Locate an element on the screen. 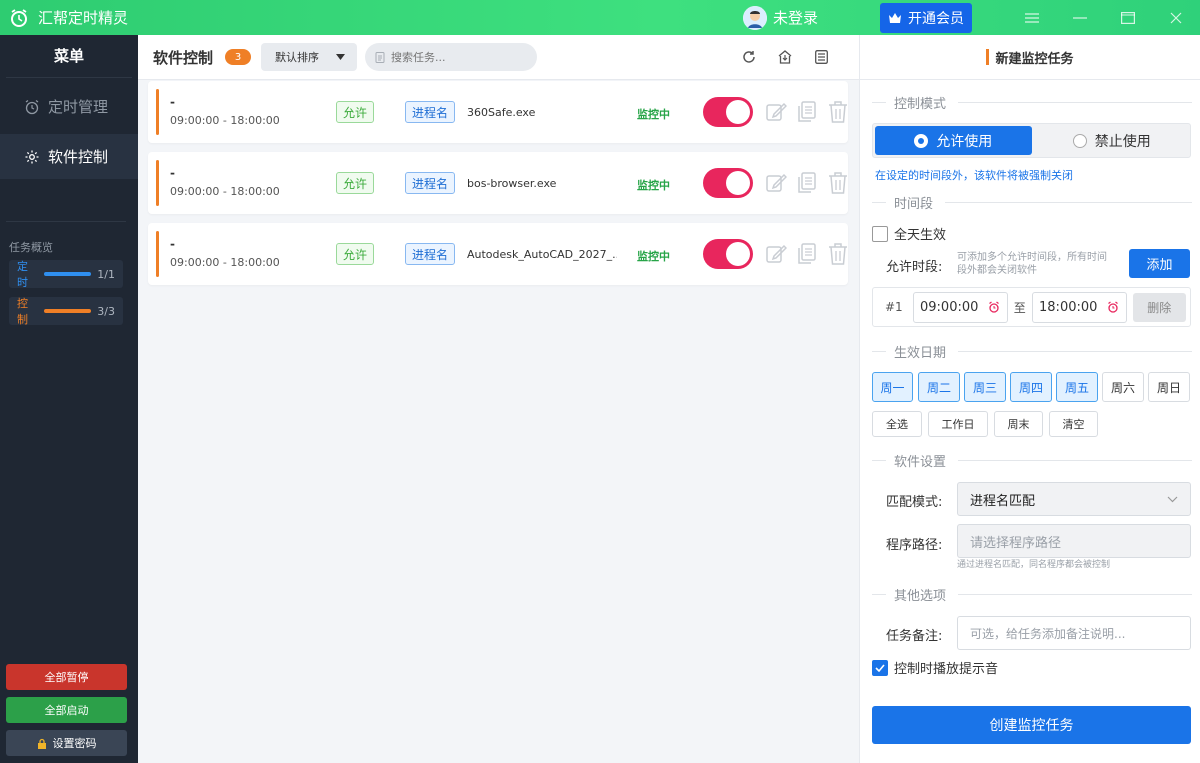 The height and width of the screenshot is (763, 1200). start-all-button: 全部启动 is located at coordinates (66, 710).